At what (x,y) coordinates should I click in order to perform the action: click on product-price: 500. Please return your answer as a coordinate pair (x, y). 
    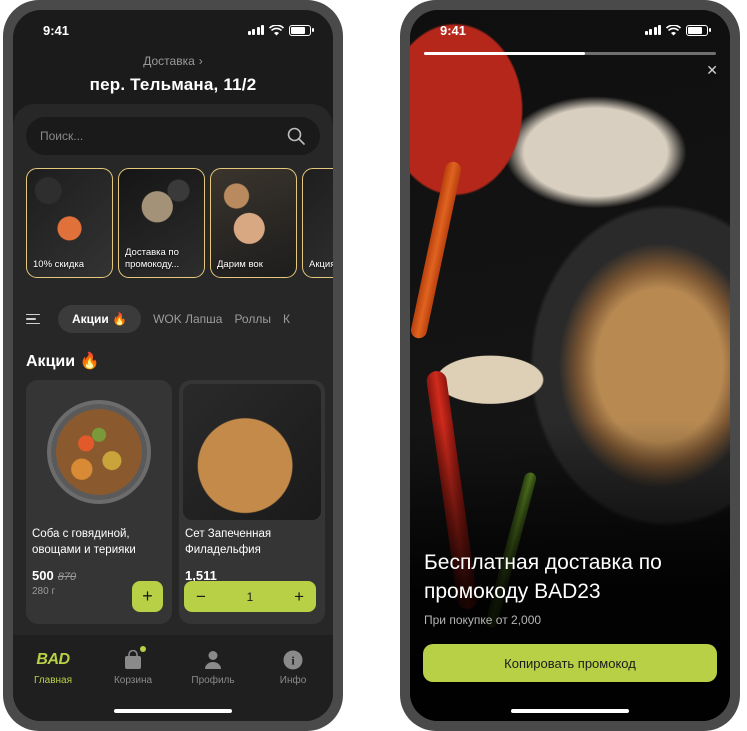
    Looking at the image, I should click on (43, 575).